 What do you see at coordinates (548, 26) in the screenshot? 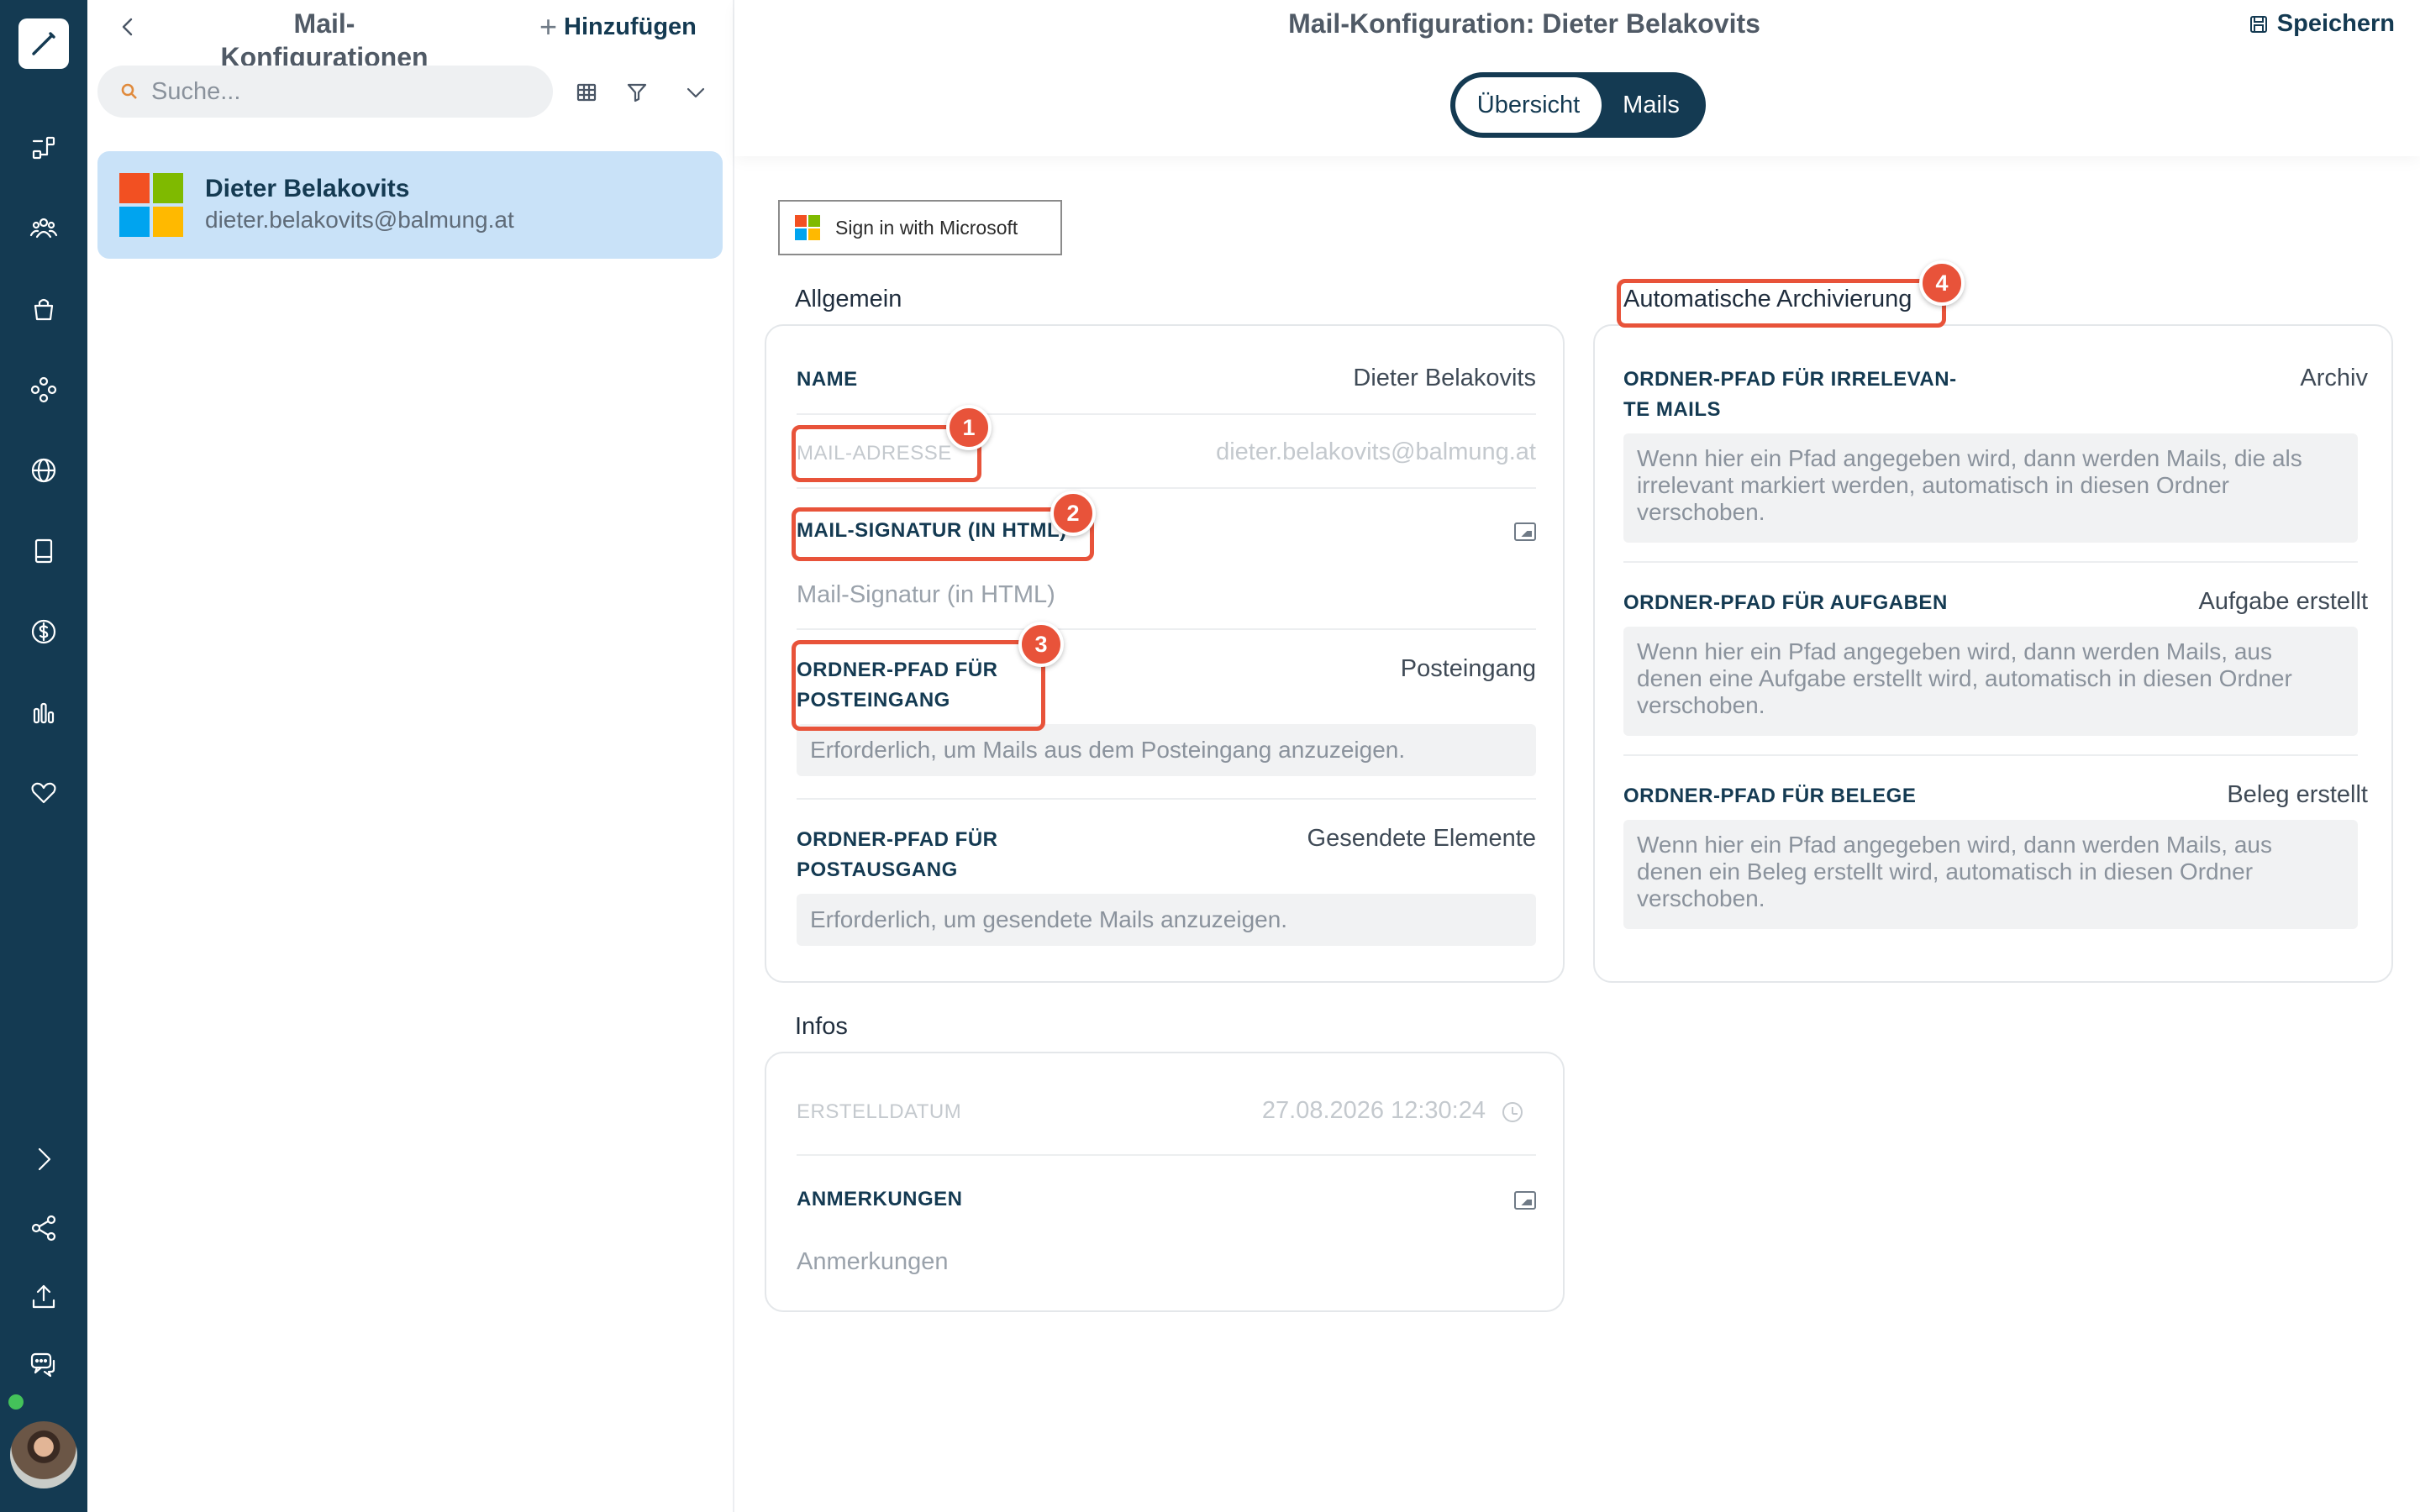
I see `plus-icon: +` at bounding box center [548, 26].